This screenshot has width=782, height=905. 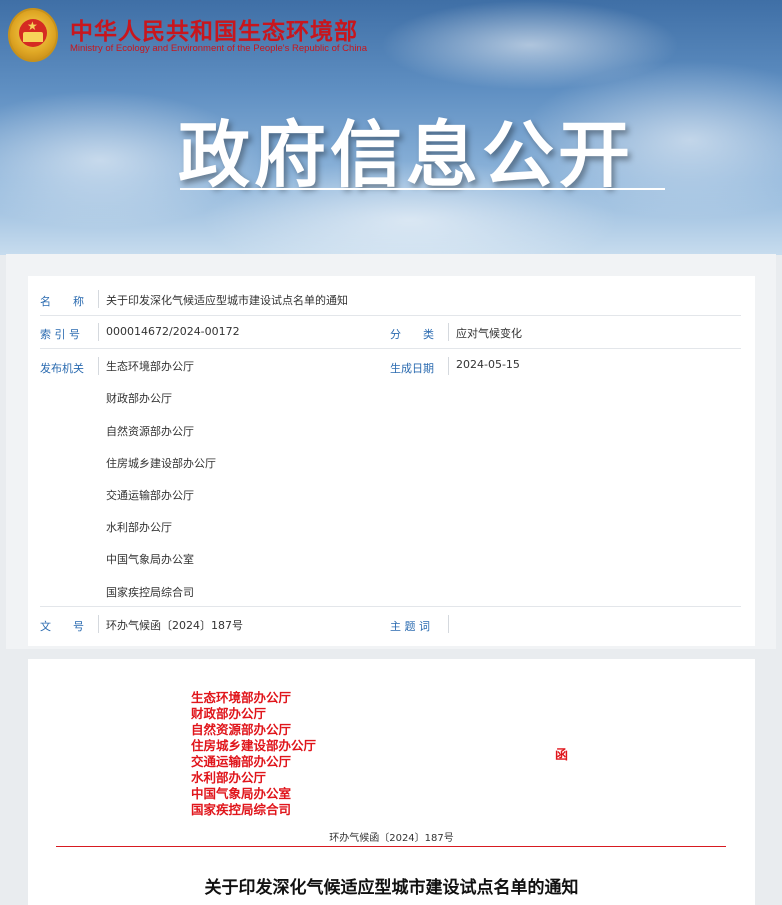 I want to click on red-divider, so click(x=391, y=846).